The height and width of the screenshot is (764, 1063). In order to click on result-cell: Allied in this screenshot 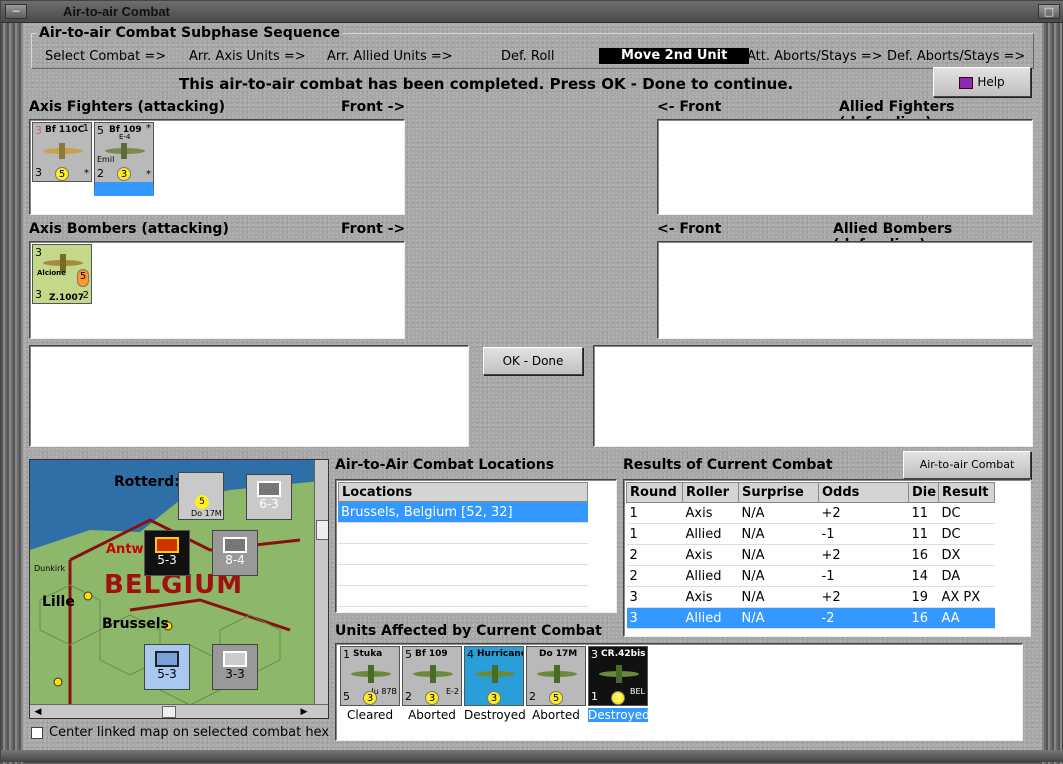, I will do `click(710, 534)`.